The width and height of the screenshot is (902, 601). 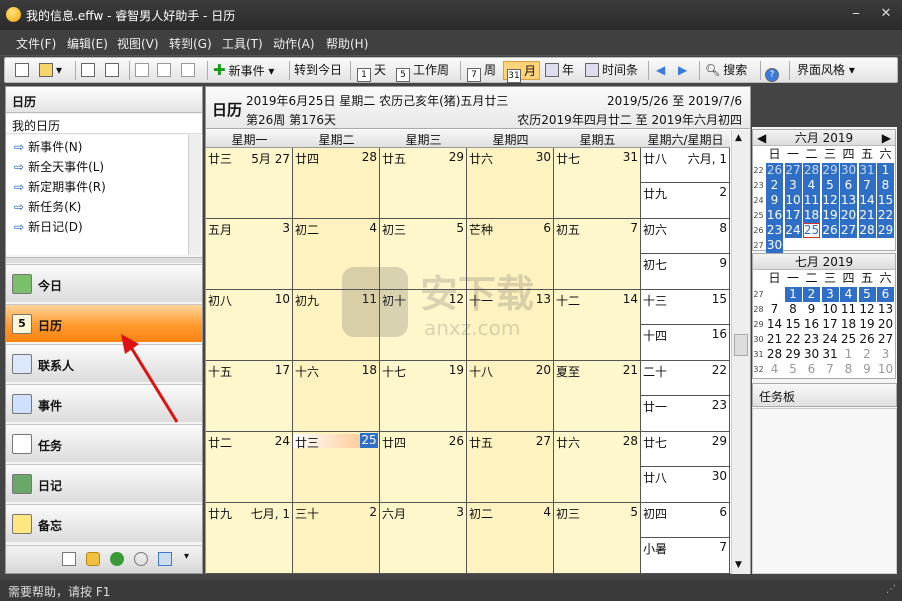 What do you see at coordinates (294, 43) in the screenshot?
I see `menu-actions: 动作(A)` at bounding box center [294, 43].